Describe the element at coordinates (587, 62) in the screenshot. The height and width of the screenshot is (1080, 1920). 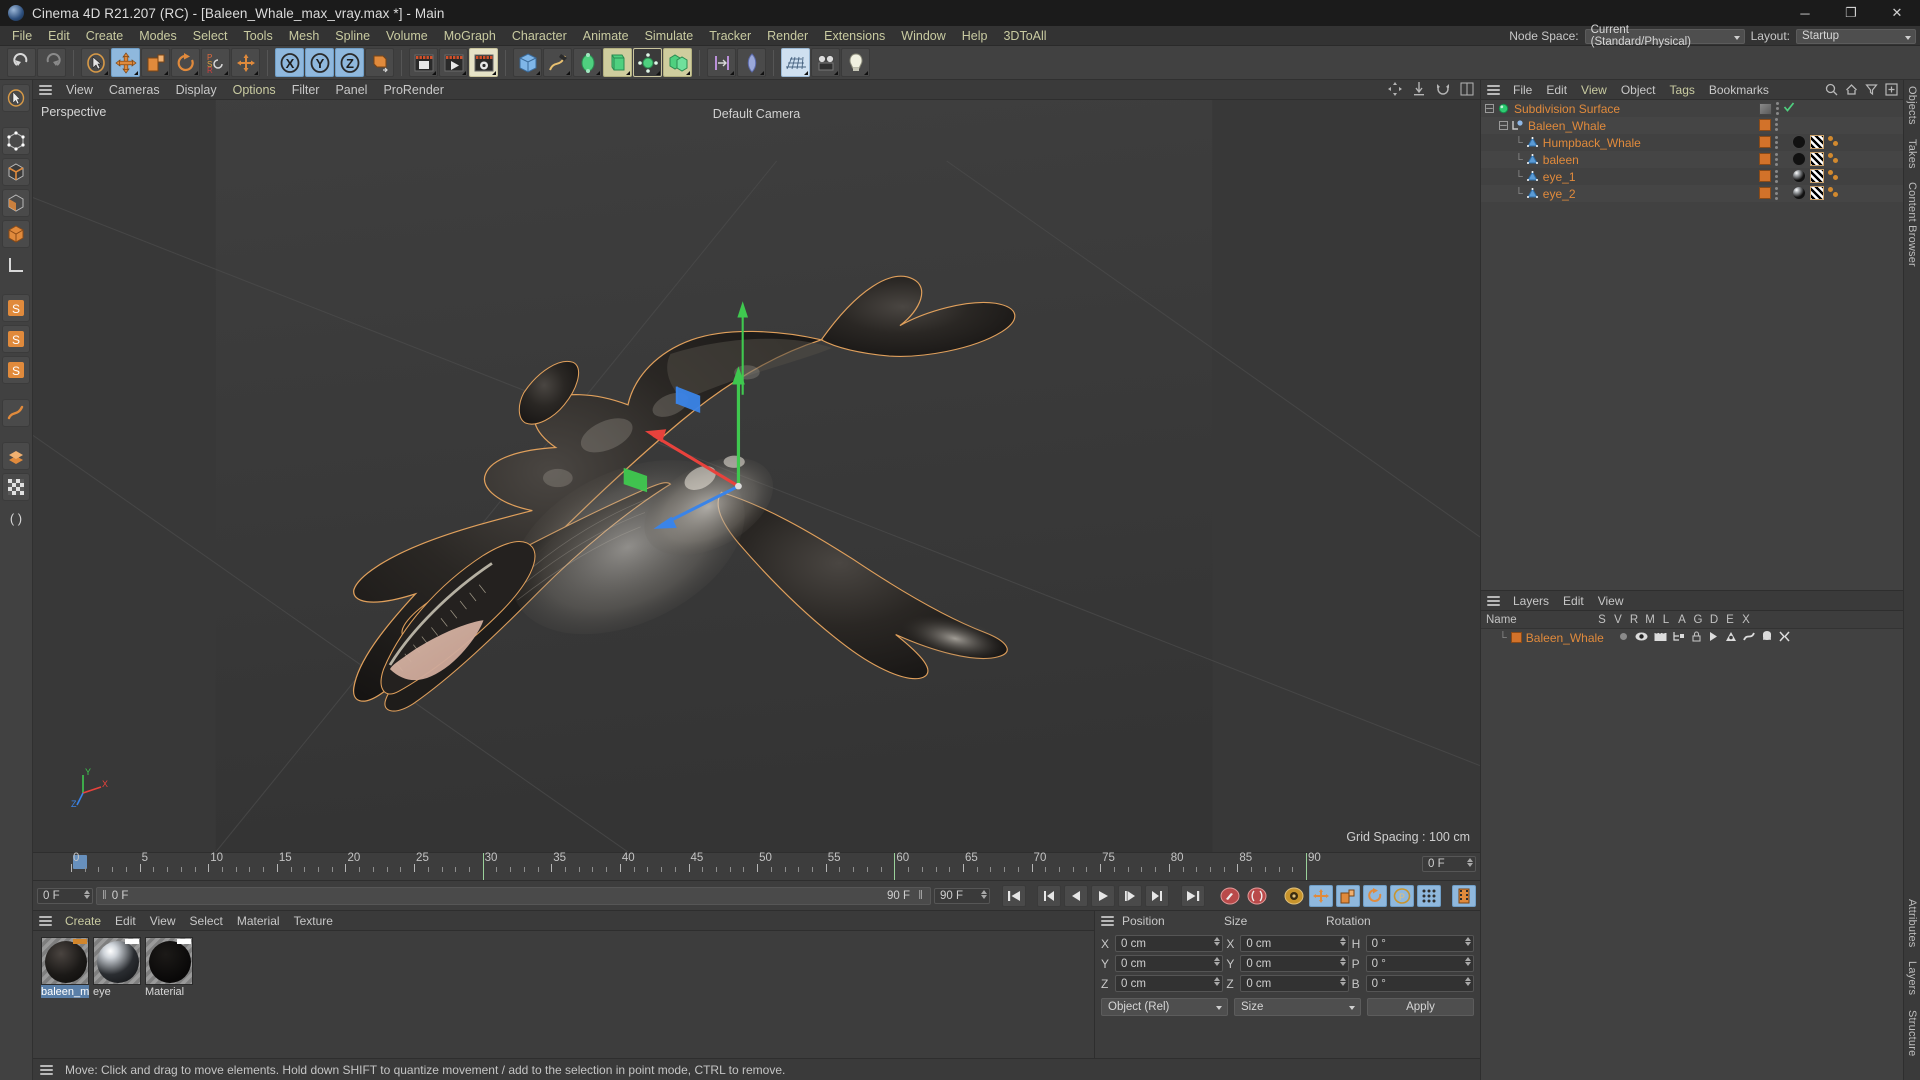
I see `add-generator-button` at that location.